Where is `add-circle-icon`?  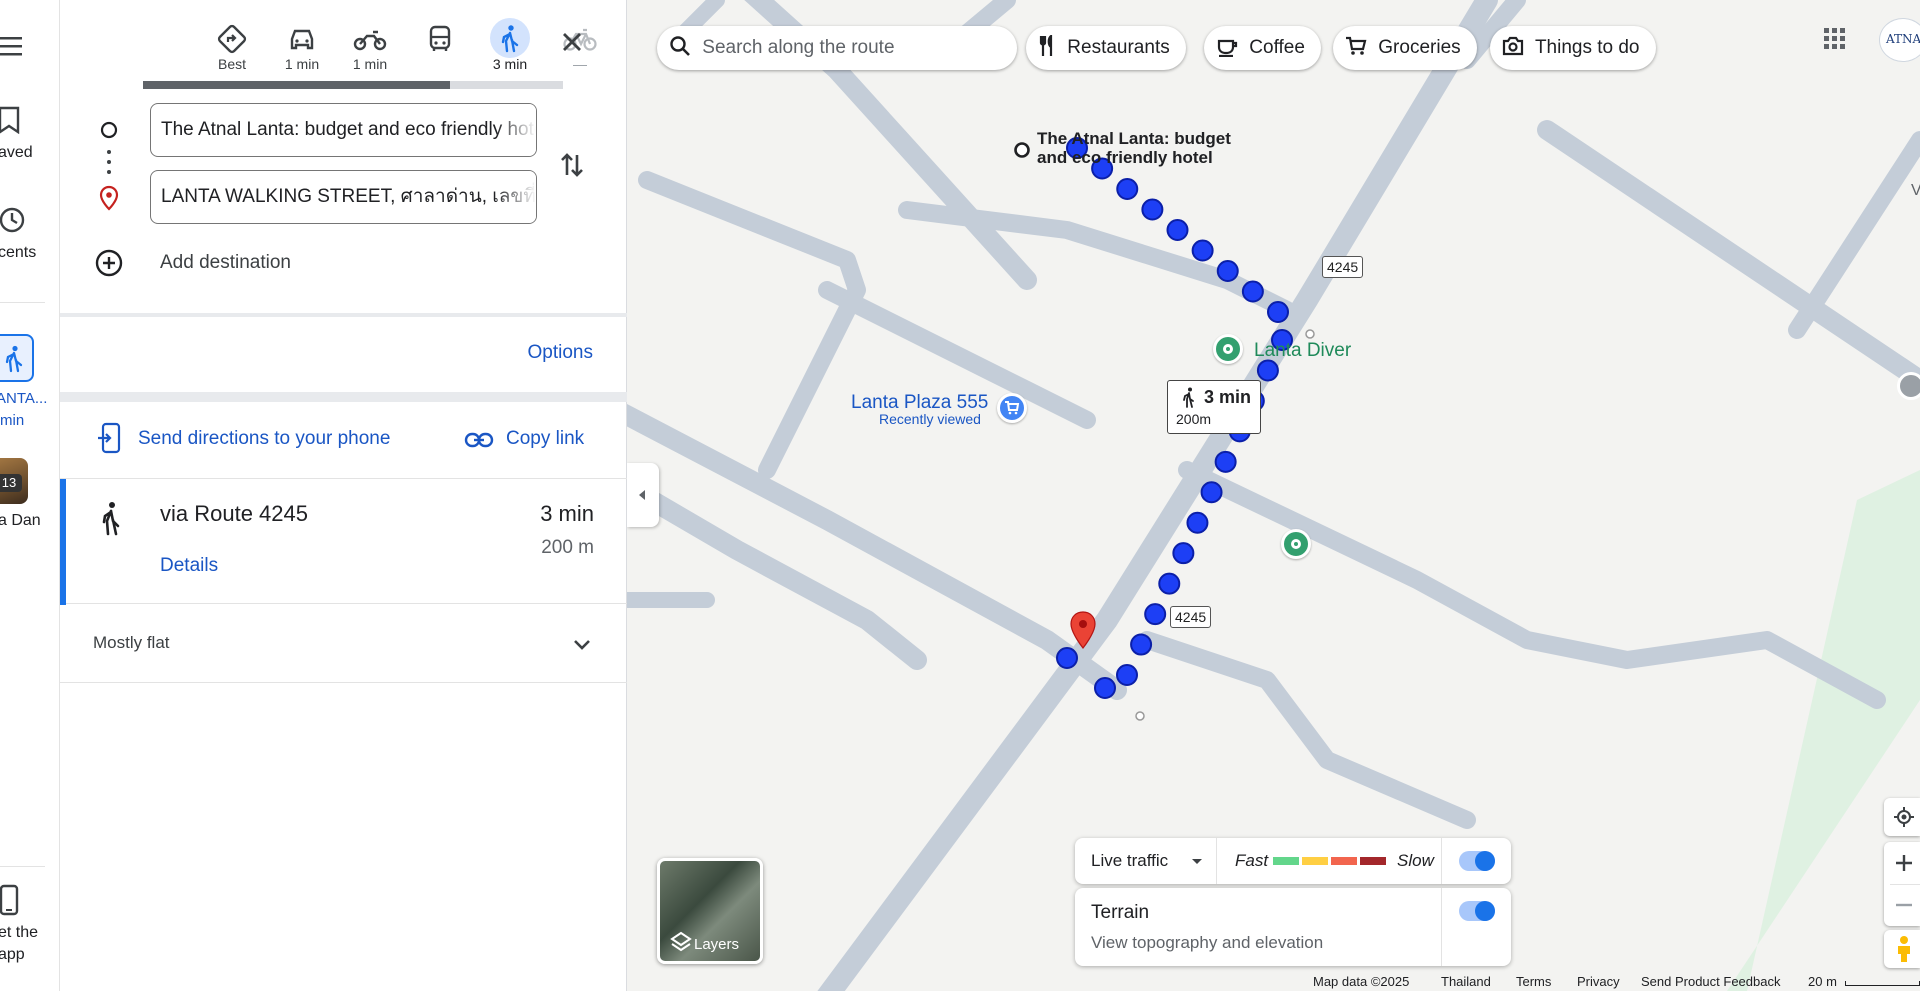 add-circle-icon is located at coordinates (109, 263).